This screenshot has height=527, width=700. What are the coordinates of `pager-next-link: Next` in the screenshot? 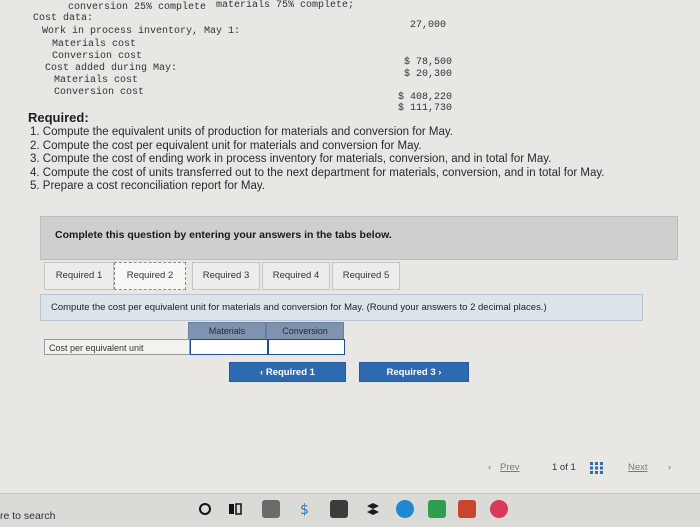 It's located at (638, 467).